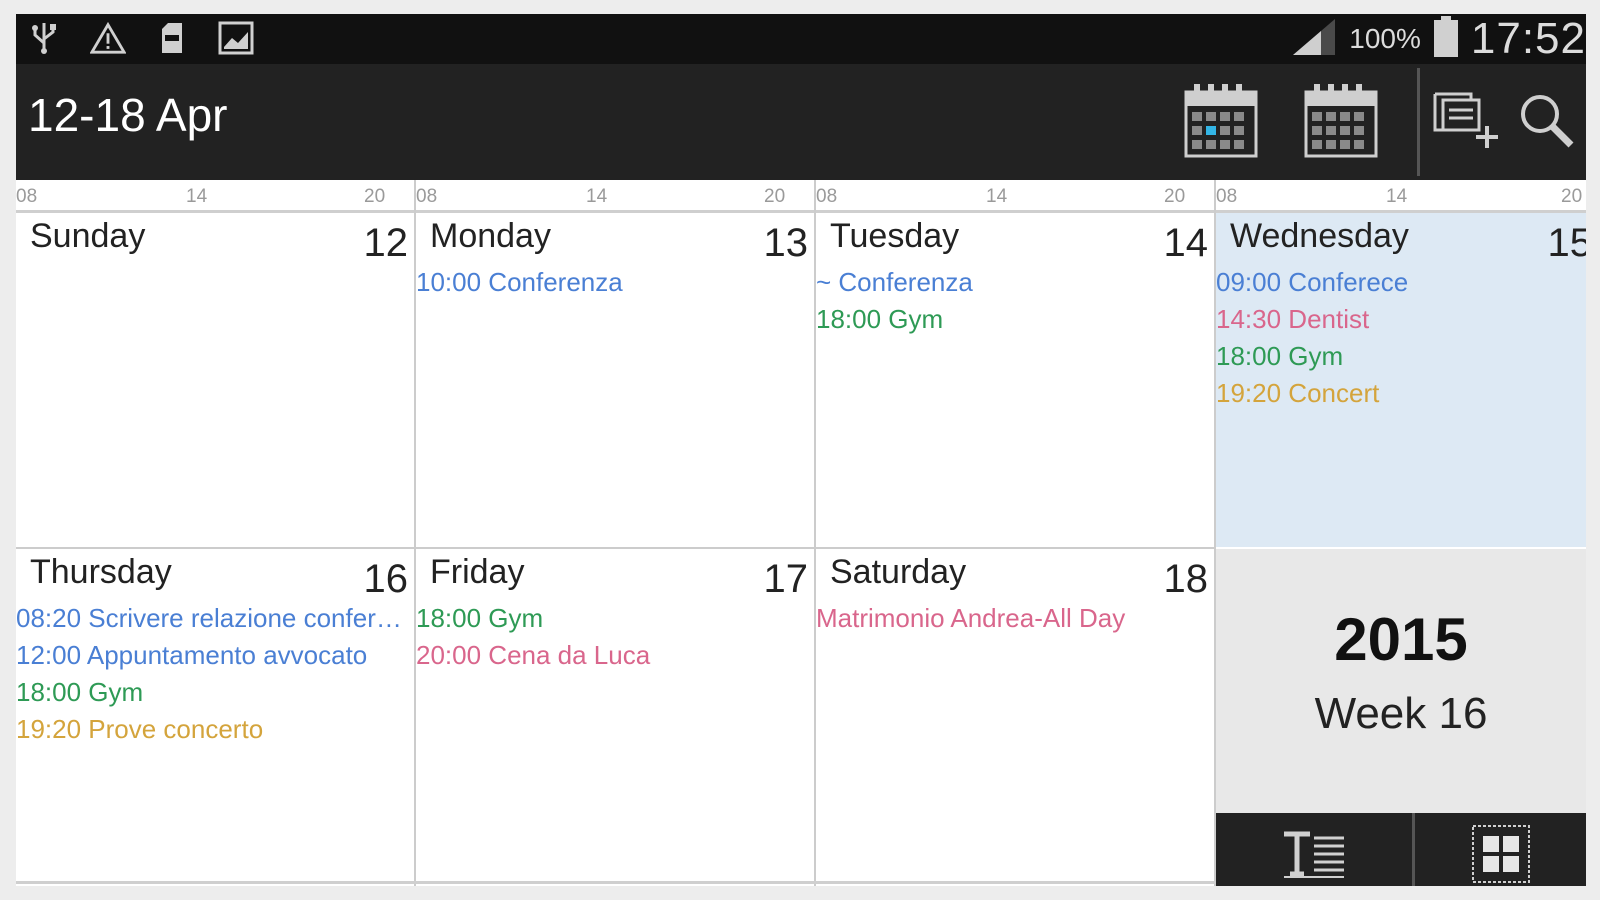  Describe the element at coordinates (236, 38) in the screenshot. I see `image-icon` at that location.